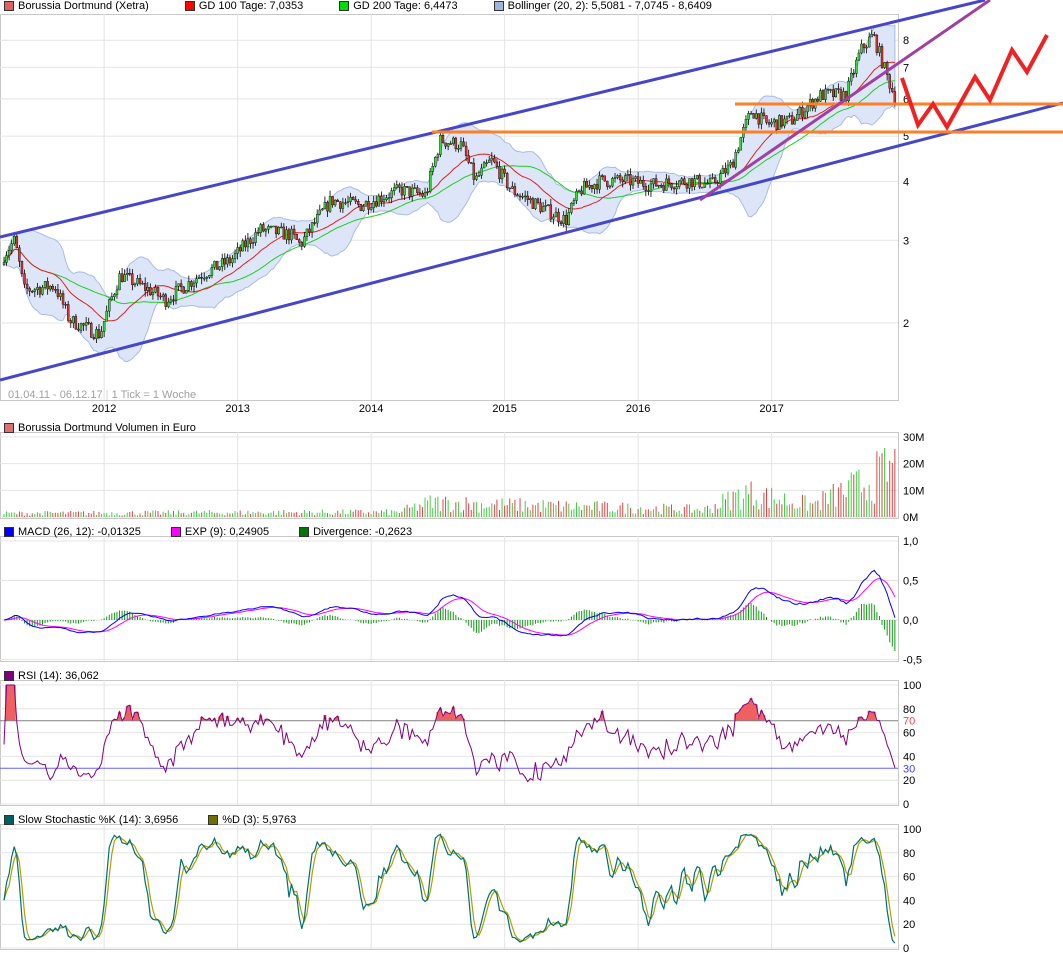  Describe the element at coordinates (910, 621) in the screenshot. I see `axis-tick-label: 0,0` at that location.